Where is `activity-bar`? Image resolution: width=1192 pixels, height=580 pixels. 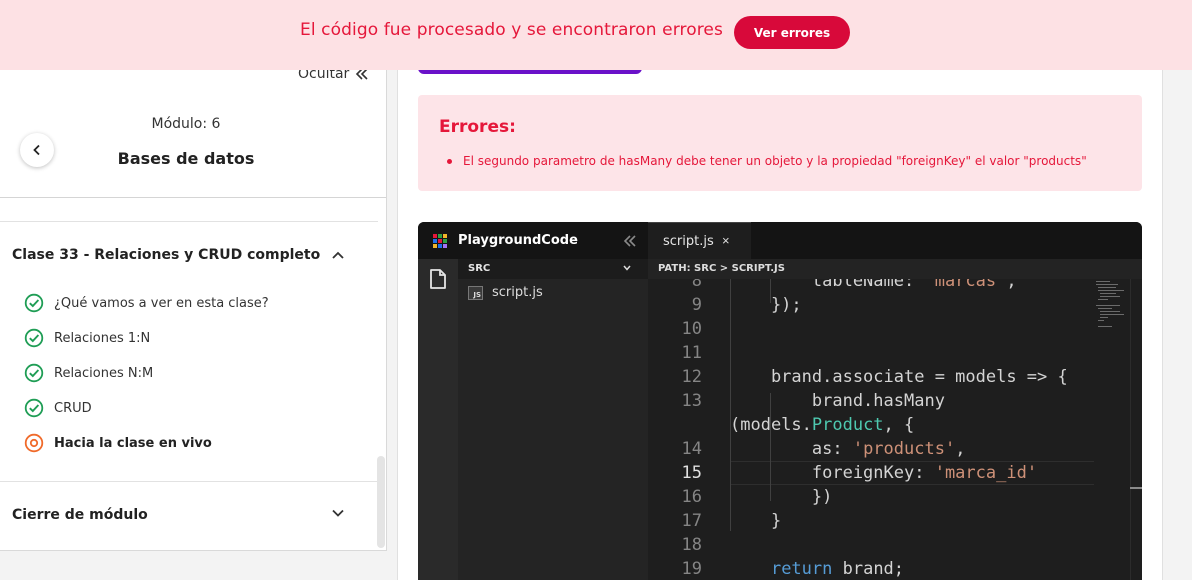
activity-bar is located at coordinates (438, 419).